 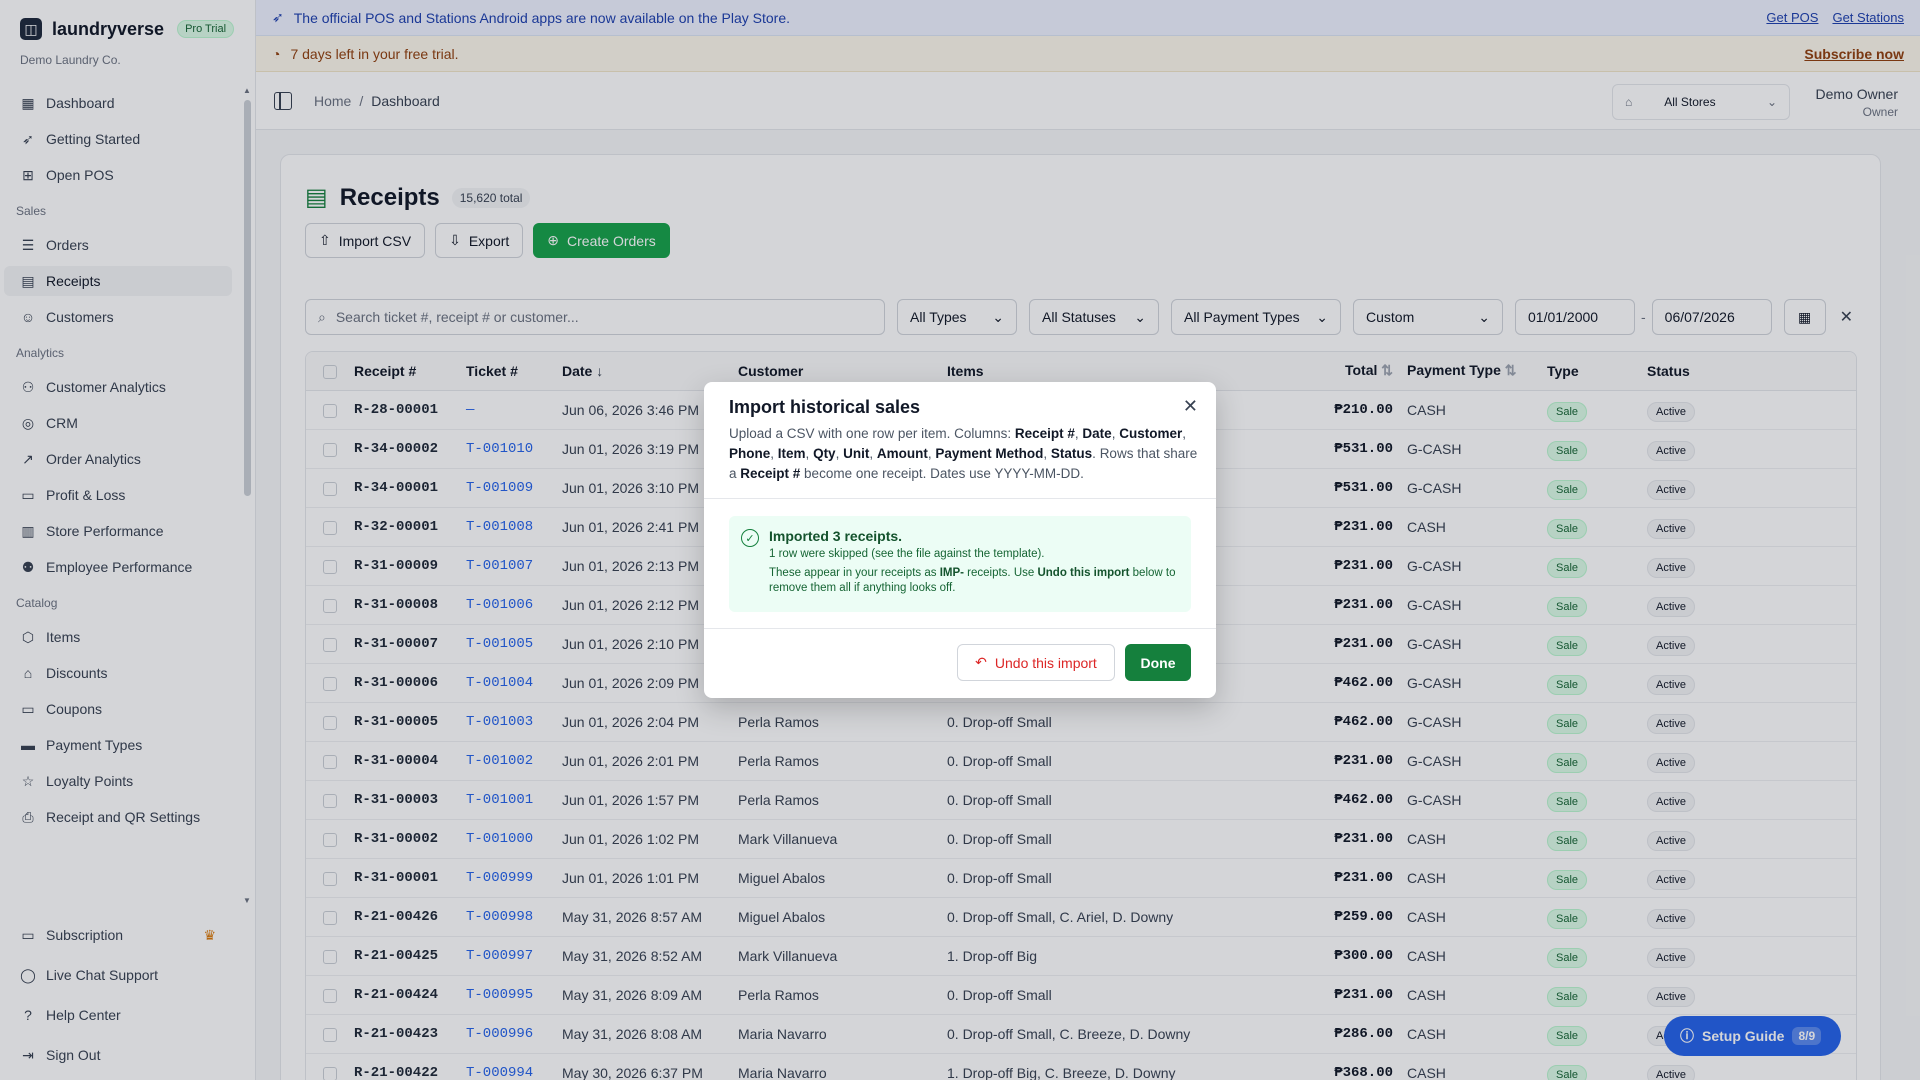 What do you see at coordinates (854, 573) in the screenshot?
I see `success-text: These appear in your receipts as` at bounding box center [854, 573].